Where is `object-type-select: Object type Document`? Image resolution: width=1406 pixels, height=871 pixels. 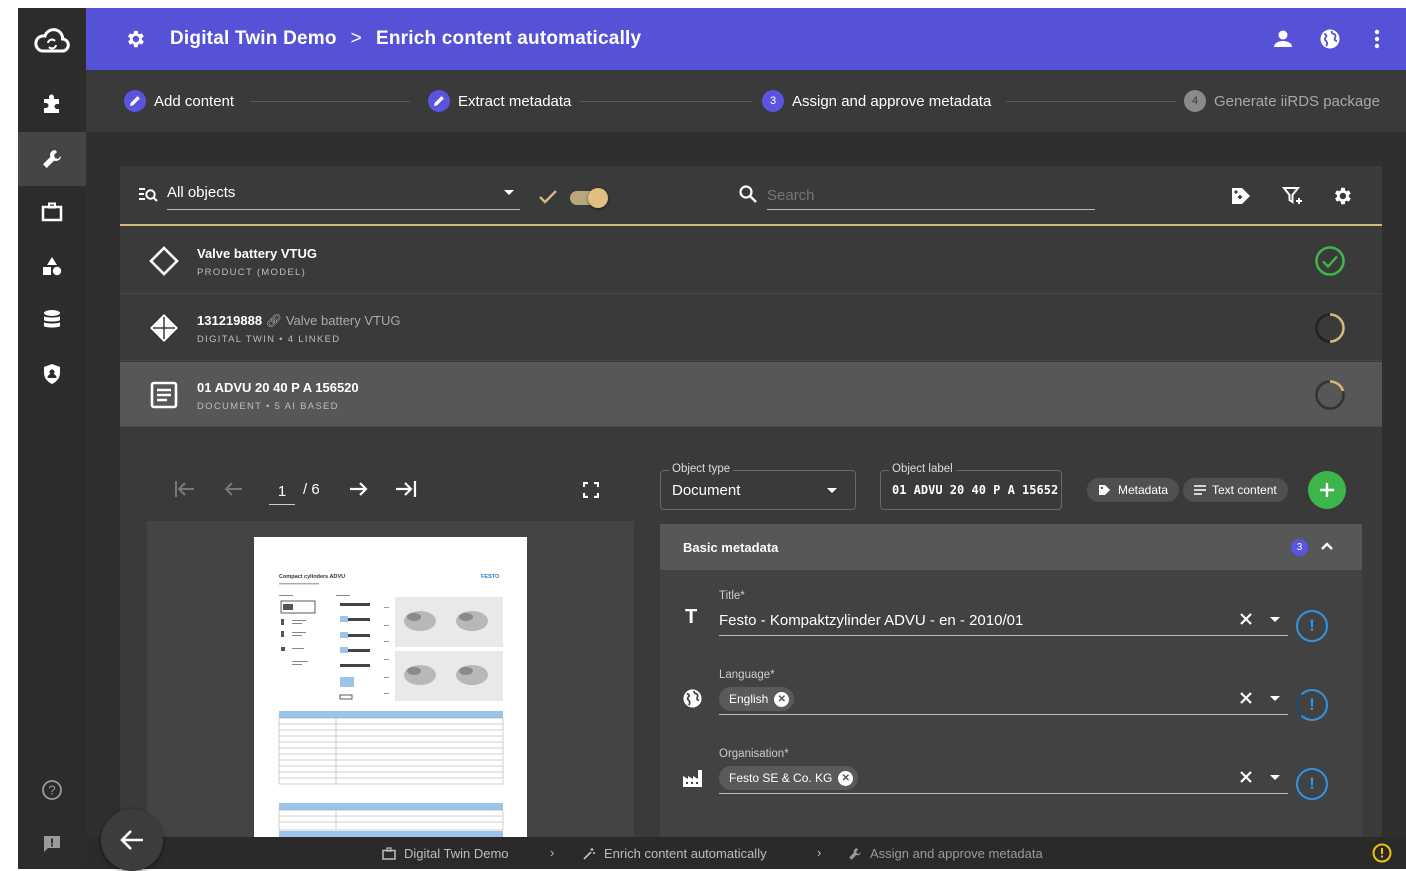
object-type-select: Object type Document is located at coordinates (758, 486).